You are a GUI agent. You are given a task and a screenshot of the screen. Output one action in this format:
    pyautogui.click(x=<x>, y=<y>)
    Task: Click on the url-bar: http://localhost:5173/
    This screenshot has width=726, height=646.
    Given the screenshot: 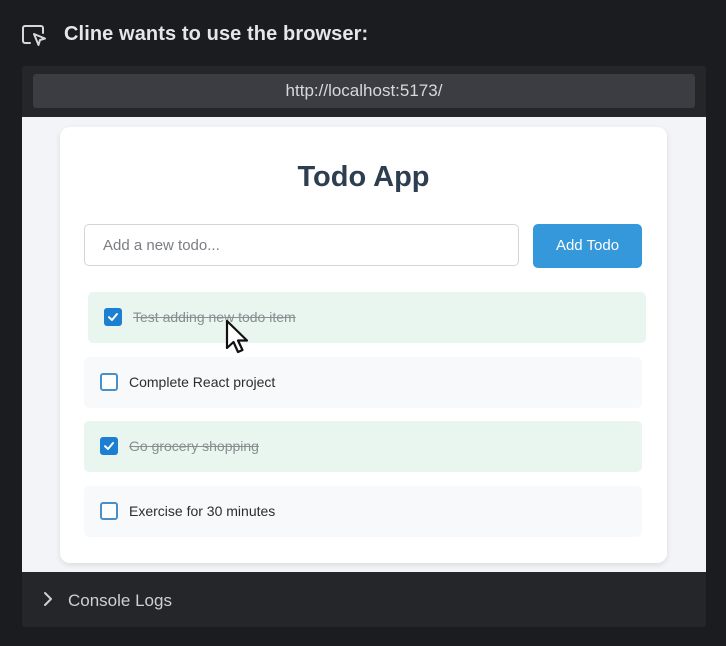 What is the action you would take?
    pyautogui.click(x=364, y=91)
    